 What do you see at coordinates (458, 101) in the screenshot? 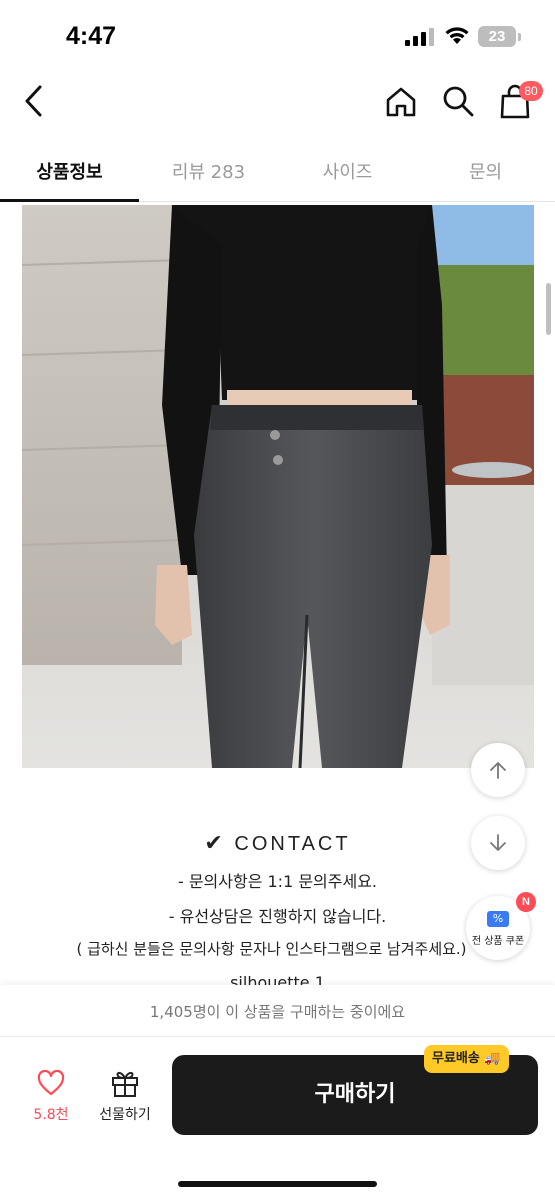
I see `search-icon` at bounding box center [458, 101].